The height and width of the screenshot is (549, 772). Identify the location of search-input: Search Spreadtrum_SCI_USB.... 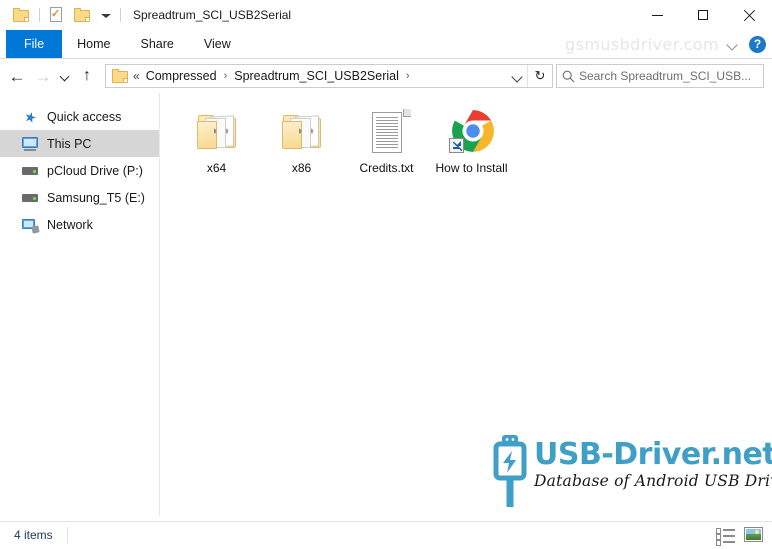
(665, 76).